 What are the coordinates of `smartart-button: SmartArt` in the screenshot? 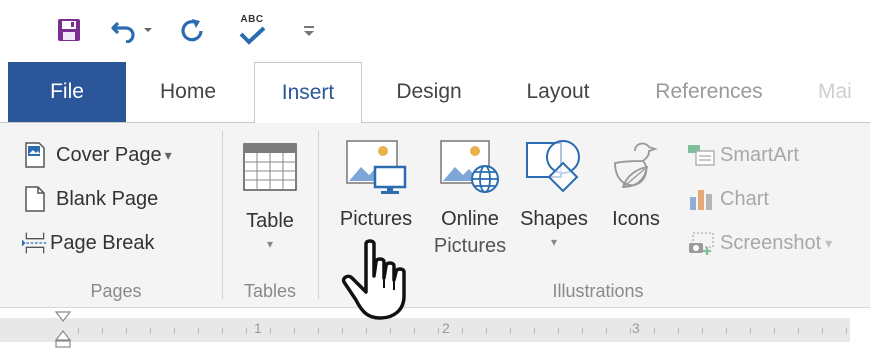 It's located at (742, 155).